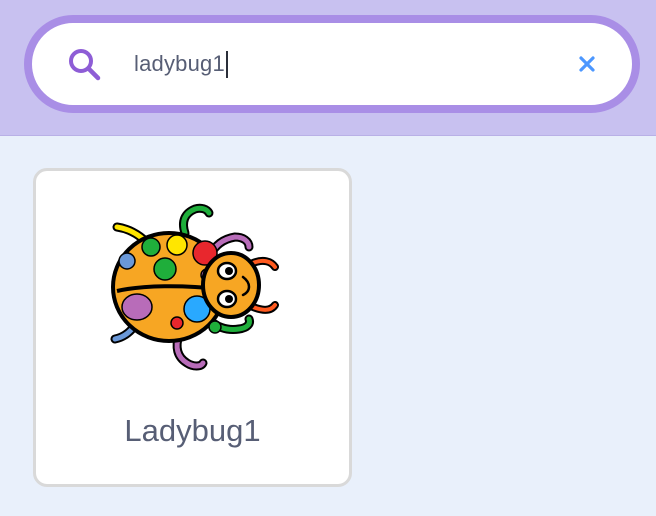 This screenshot has height=516, width=656. What do you see at coordinates (85, 65) in the screenshot?
I see `search-icon` at bounding box center [85, 65].